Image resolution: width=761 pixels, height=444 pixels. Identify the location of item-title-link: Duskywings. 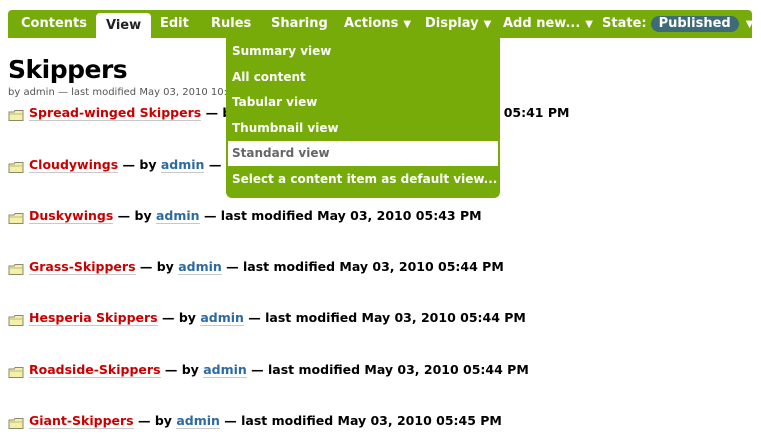
(71, 216).